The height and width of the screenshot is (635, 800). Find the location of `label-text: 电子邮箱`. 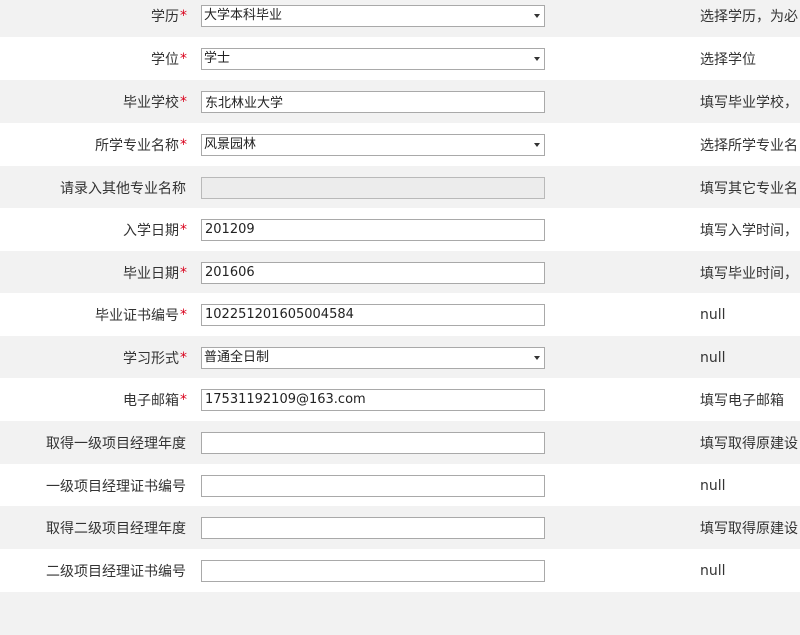

label-text: 电子邮箱 is located at coordinates (151, 400).